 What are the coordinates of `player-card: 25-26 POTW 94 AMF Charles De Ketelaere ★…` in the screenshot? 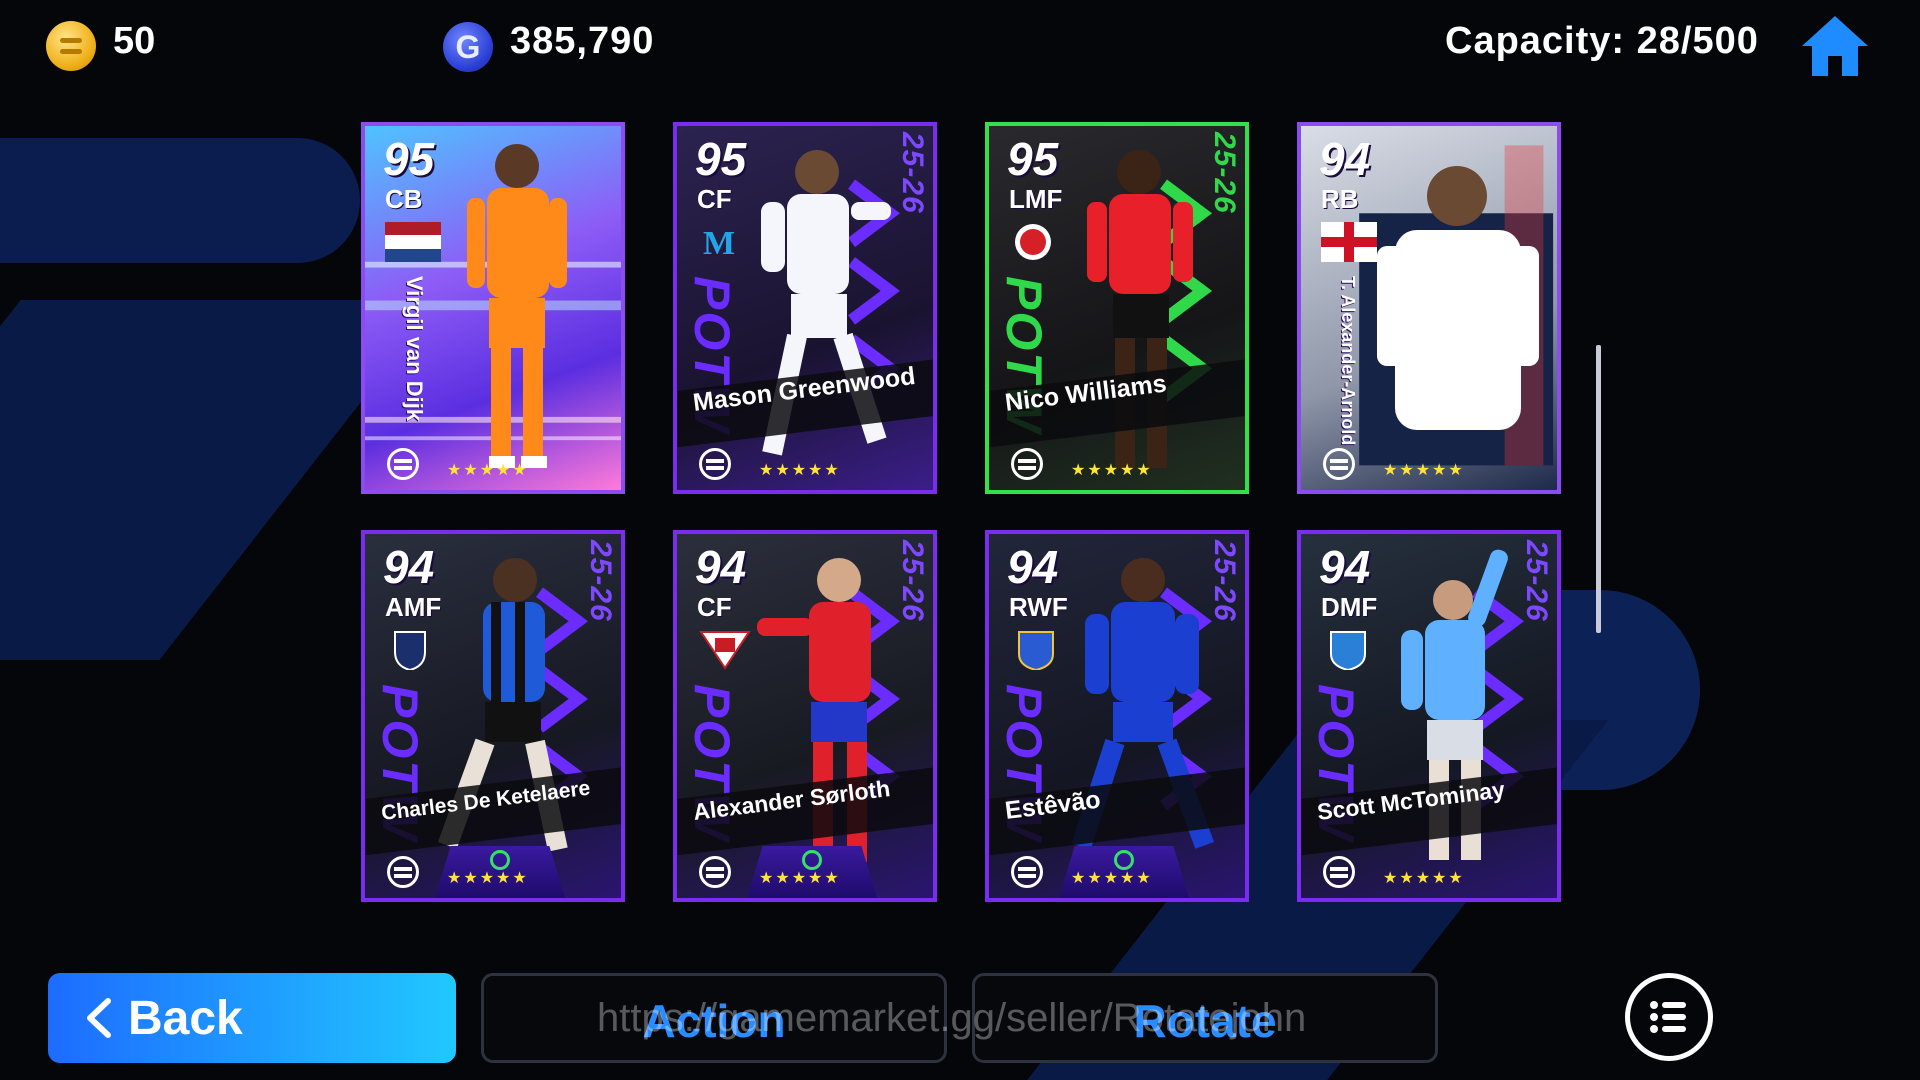 It's located at (493, 716).